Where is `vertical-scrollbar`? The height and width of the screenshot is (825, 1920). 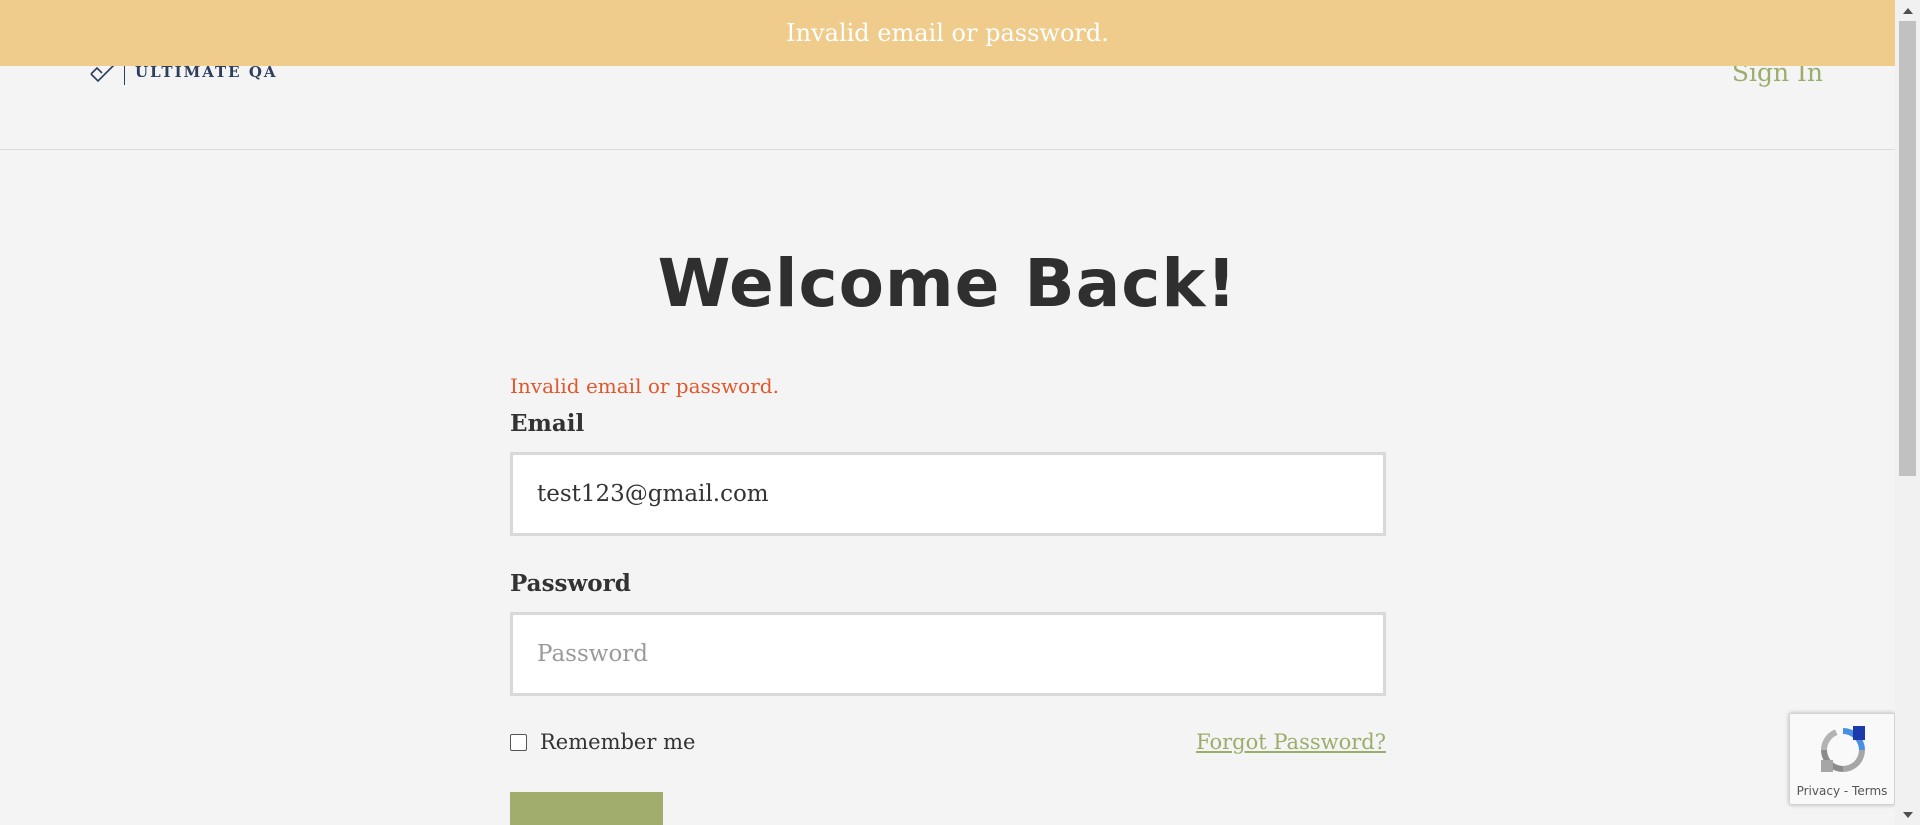
vertical-scrollbar is located at coordinates (1907, 412).